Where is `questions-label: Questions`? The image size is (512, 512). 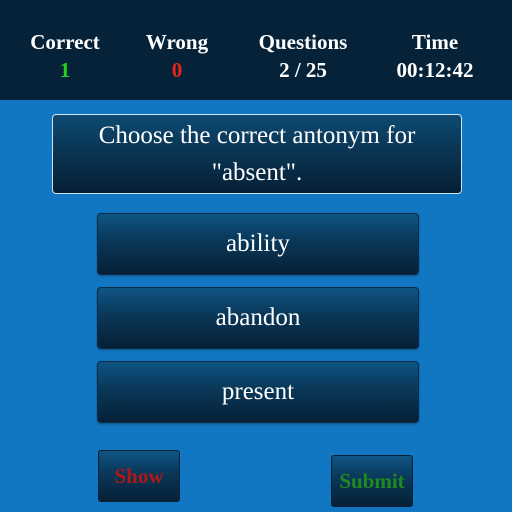 questions-label: Questions is located at coordinates (303, 42).